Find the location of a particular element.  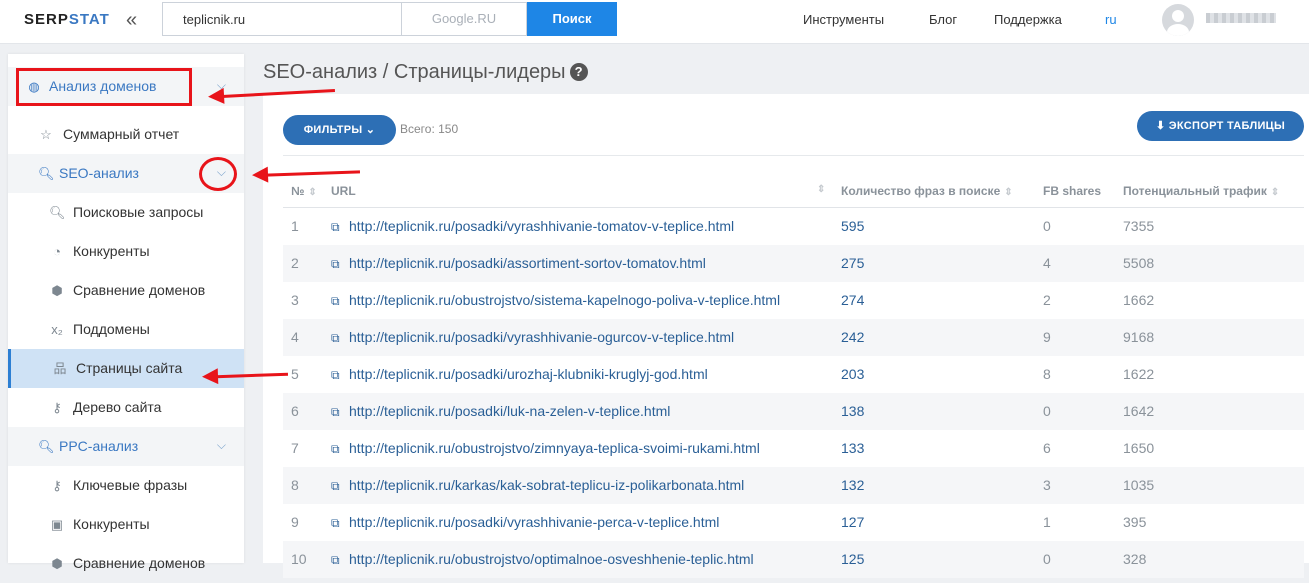

filters-button: ФИЛЬТРЫ ⌄ is located at coordinates (339, 130).